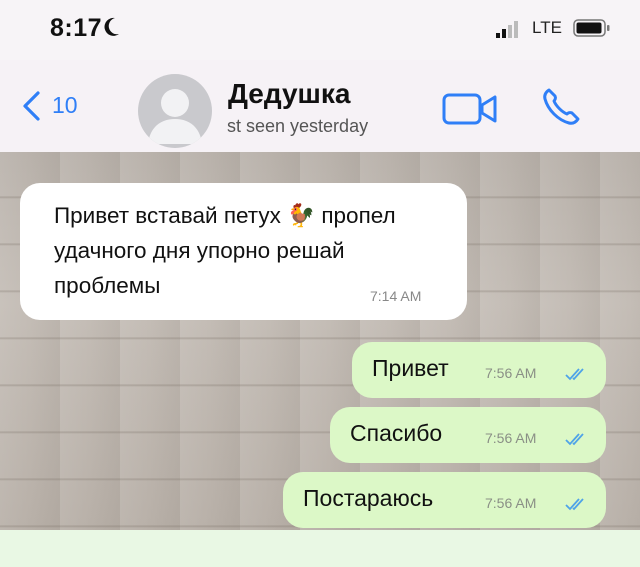  What do you see at coordinates (561, 107) in the screenshot?
I see `phone-icon` at bounding box center [561, 107].